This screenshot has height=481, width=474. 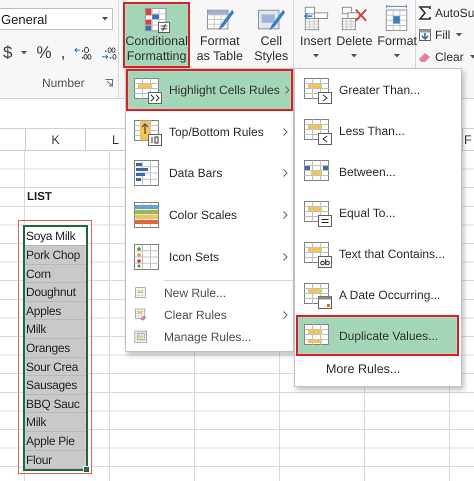 I want to click on table-cell: Sausages, so click(x=55, y=385).